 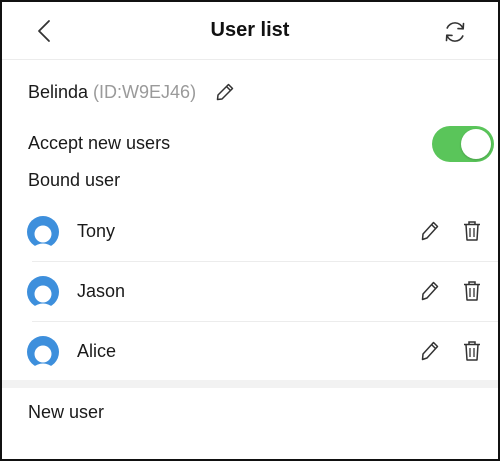 I want to click on user-name: Tony, so click(x=96, y=231).